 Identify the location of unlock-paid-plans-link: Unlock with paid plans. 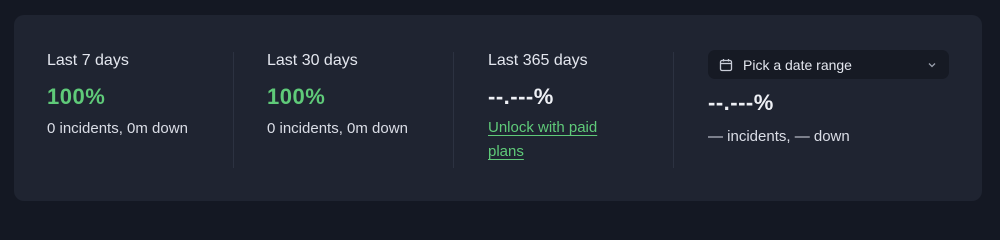
(558, 140).